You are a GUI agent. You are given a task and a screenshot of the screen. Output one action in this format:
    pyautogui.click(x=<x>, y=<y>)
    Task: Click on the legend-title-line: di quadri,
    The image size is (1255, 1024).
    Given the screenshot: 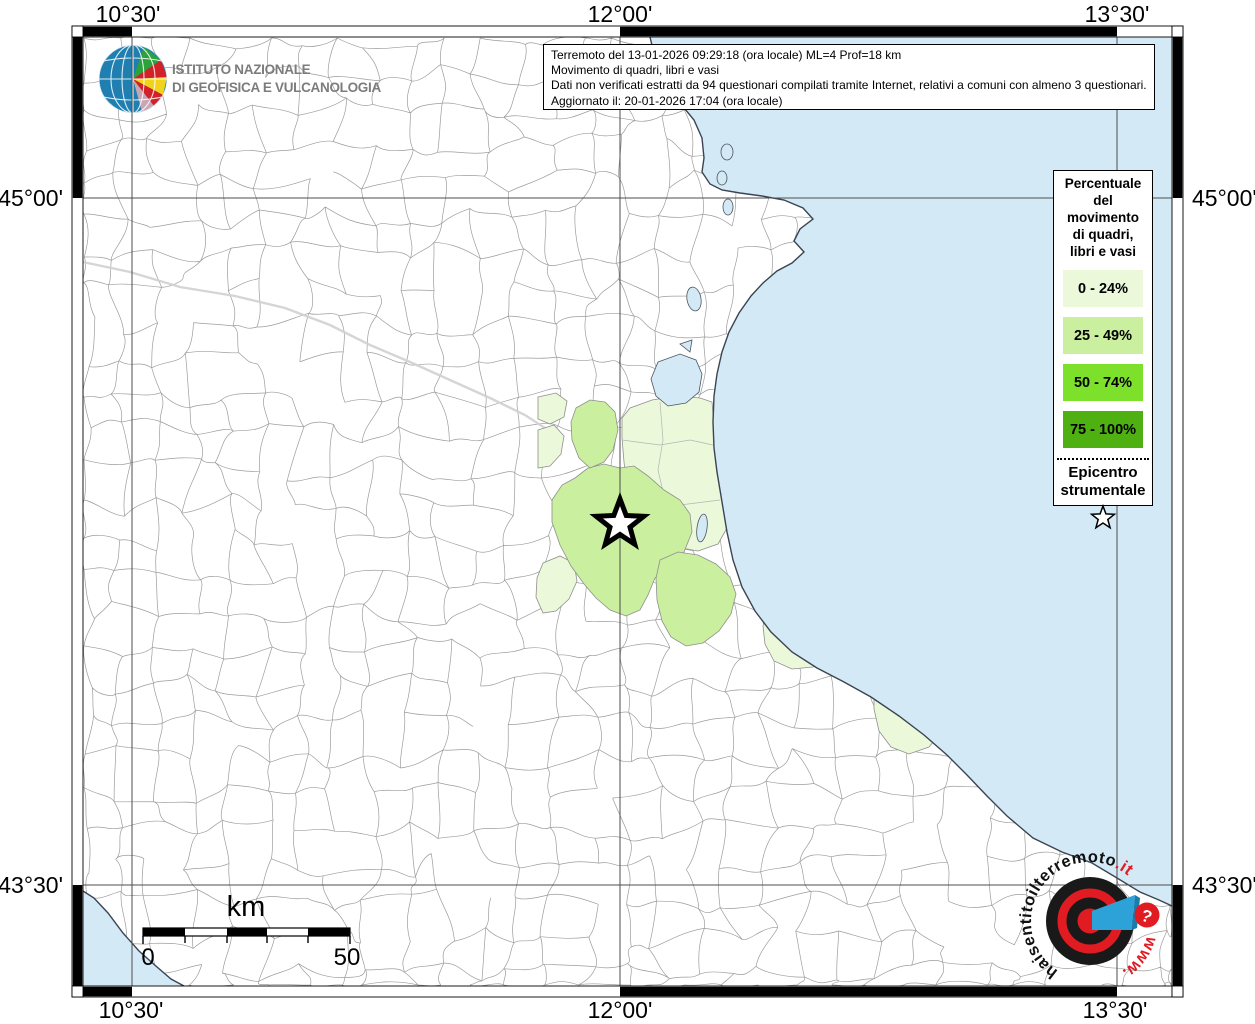 What is the action you would take?
    pyautogui.click(x=1103, y=234)
    